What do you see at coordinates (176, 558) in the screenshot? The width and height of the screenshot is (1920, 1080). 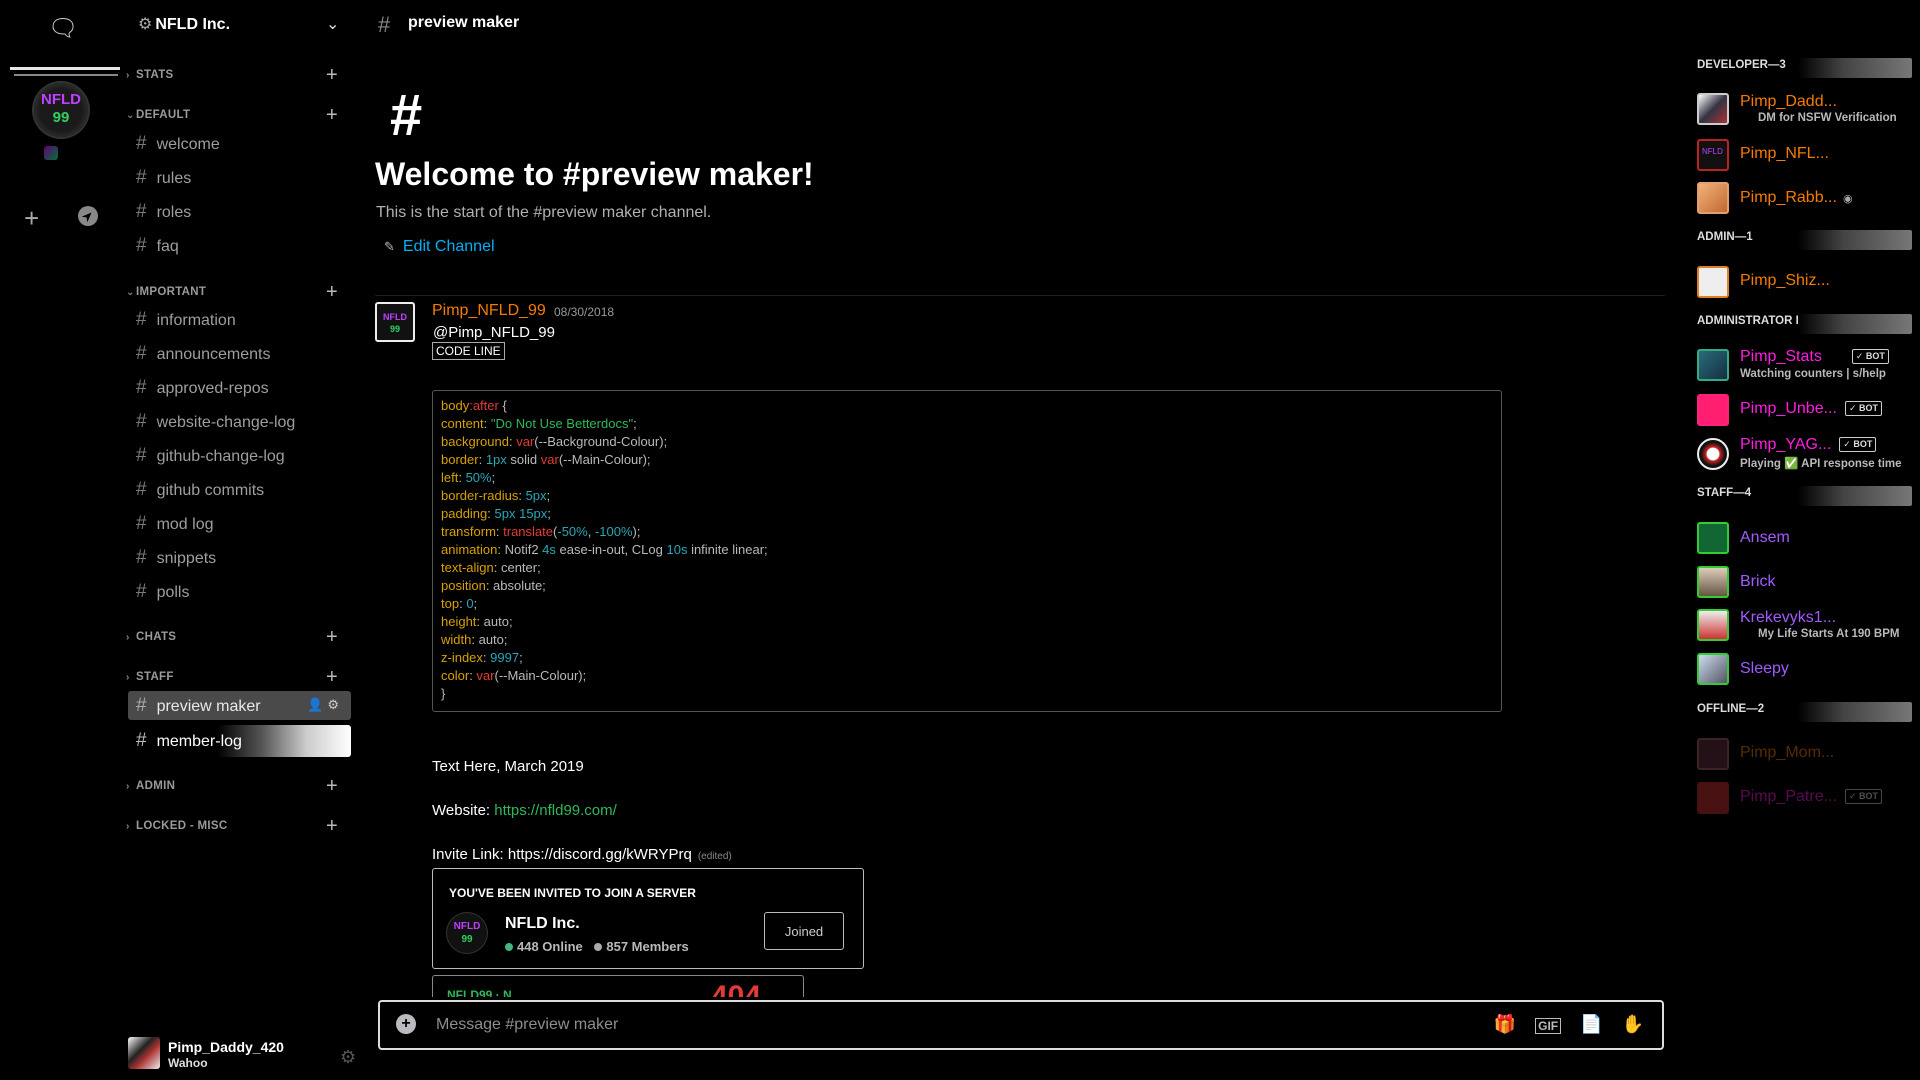 I see `channel-snippets: # snippets` at bounding box center [176, 558].